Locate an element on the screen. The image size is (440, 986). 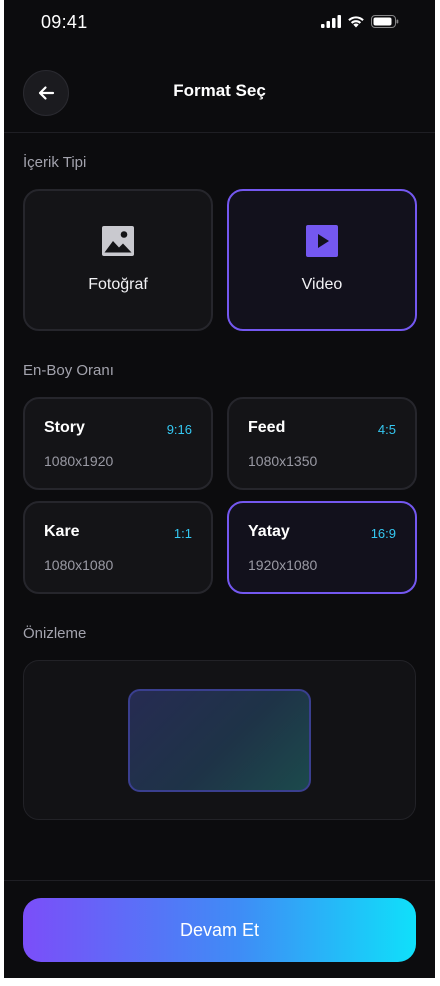
ratio-name: Feed is located at coordinates (267, 427).